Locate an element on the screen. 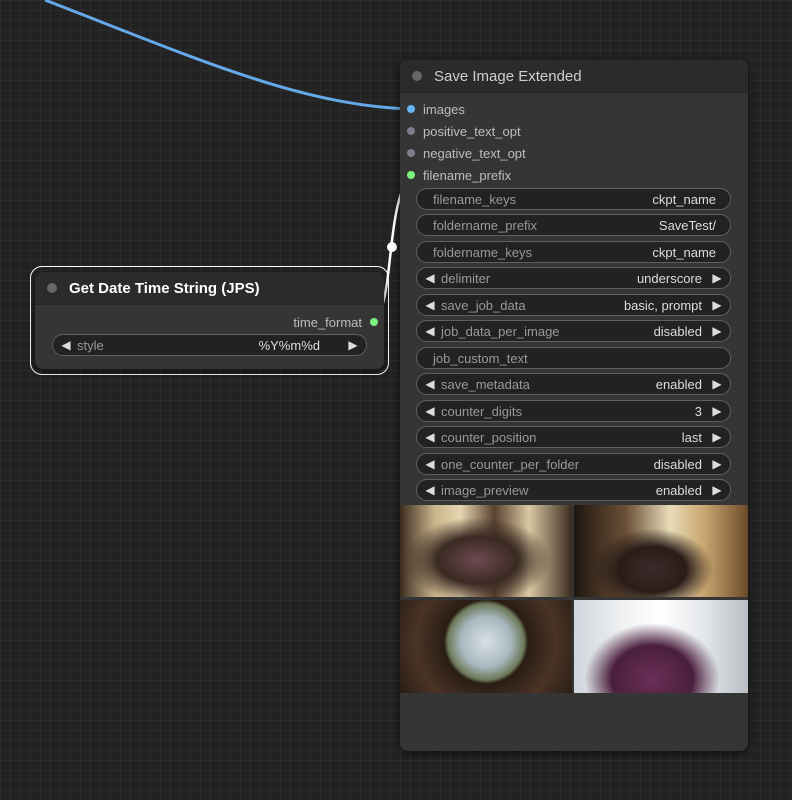  input-slot-images: images is located at coordinates (436, 109).